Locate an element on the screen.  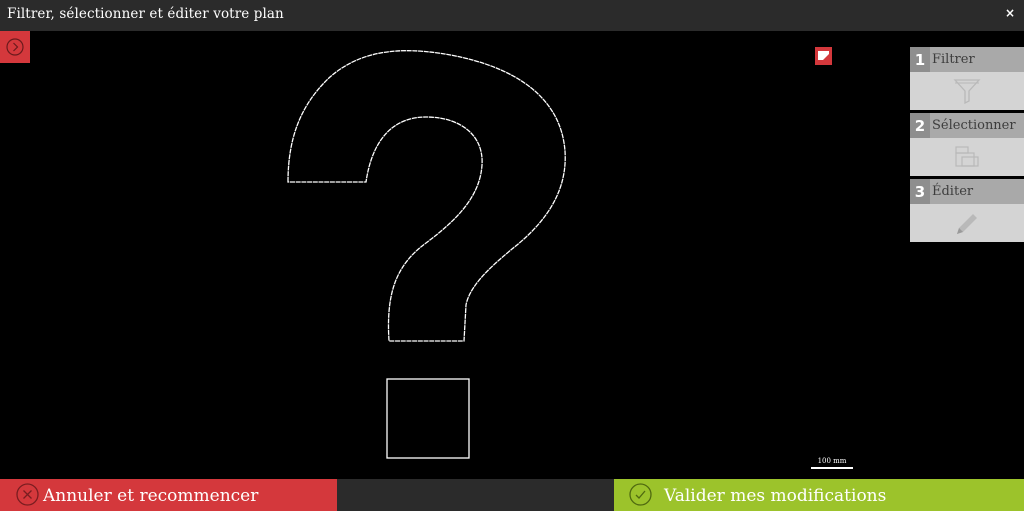
validate-changes-button: Valider mes modifications is located at coordinates (819, 495).